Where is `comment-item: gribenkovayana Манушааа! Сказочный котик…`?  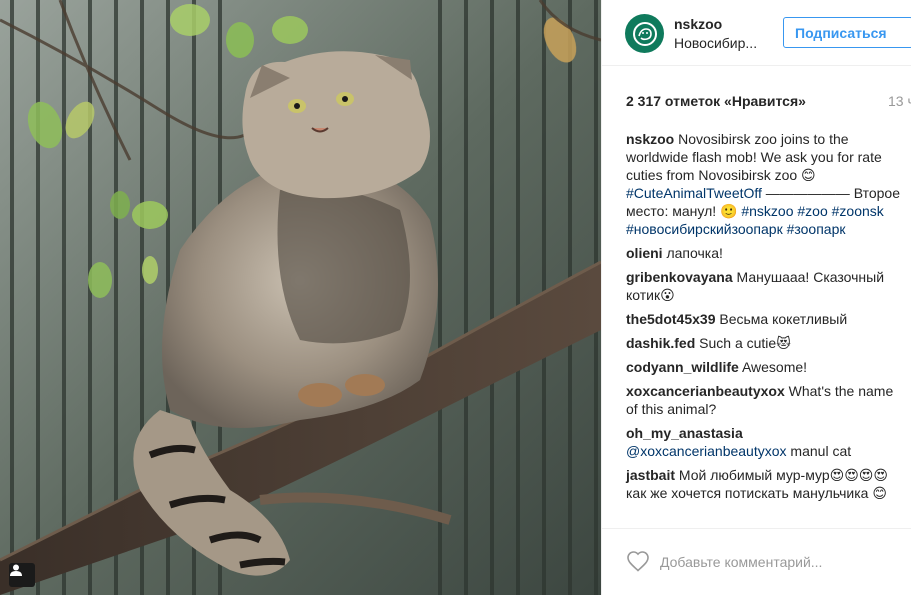
comment-item: gribenkovayana Манушааа! Сказочный котик… is located at coordinates (764, 286).